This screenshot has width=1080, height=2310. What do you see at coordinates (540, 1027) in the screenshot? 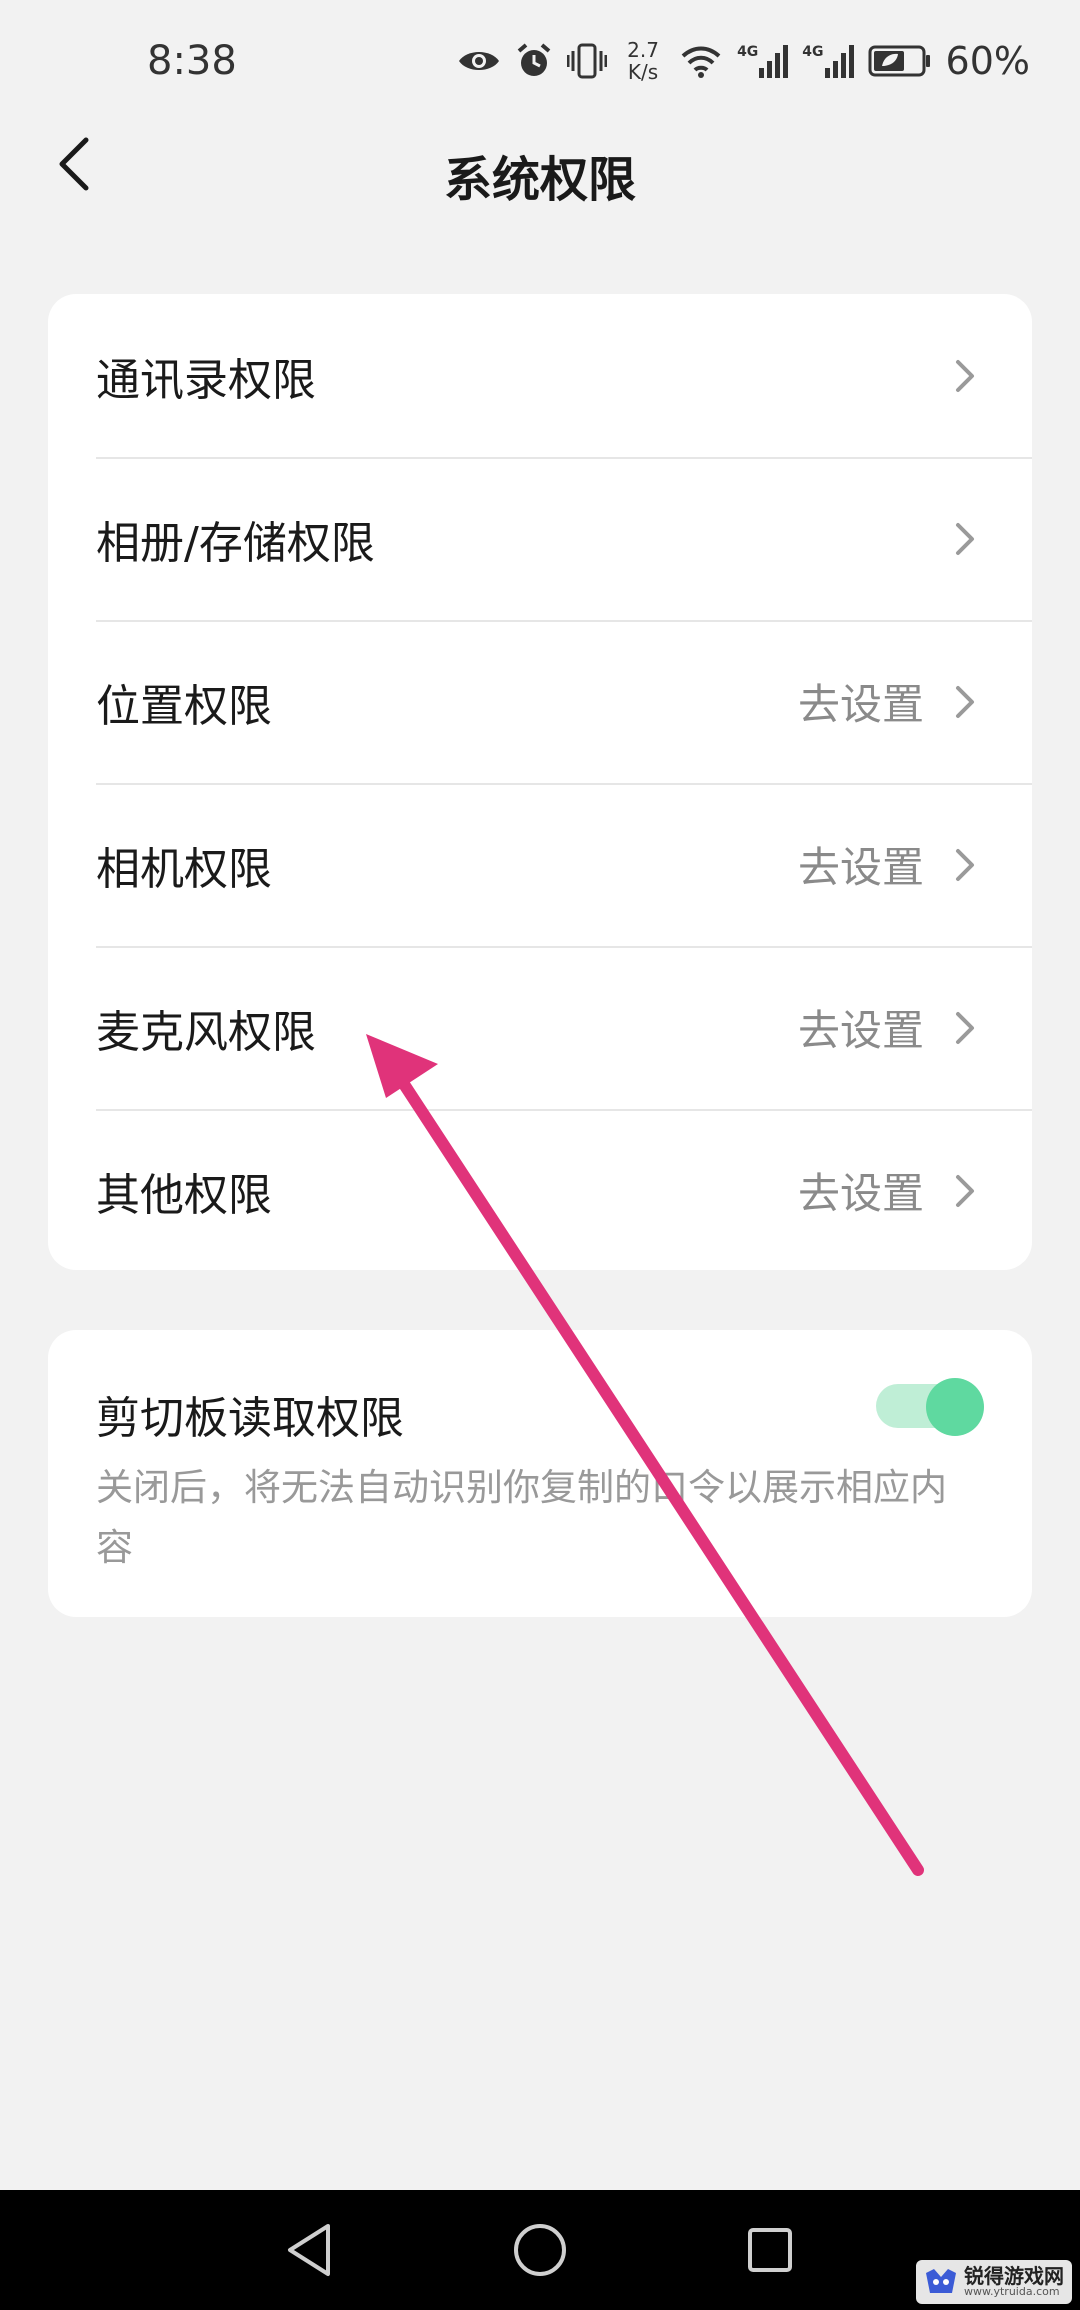
I see `permission-row-microphone: 麦克风权限 去设置` at bounding box center [540, 1027].